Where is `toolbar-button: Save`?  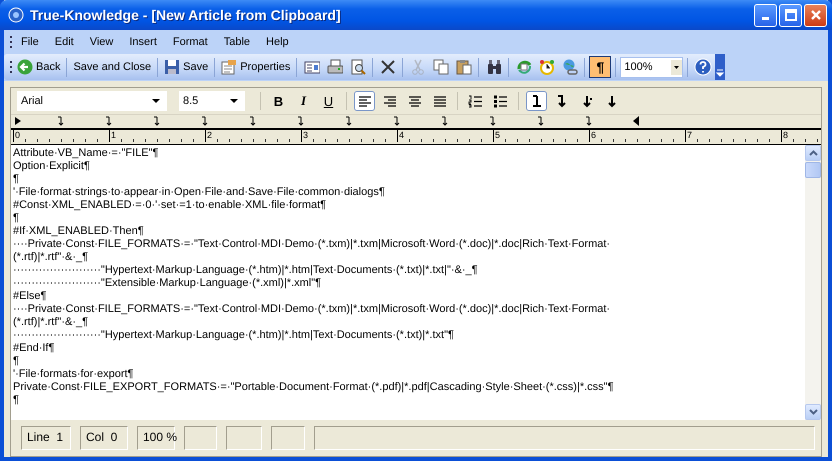
toolbar-button: Save is located at coordinates (186, 67).